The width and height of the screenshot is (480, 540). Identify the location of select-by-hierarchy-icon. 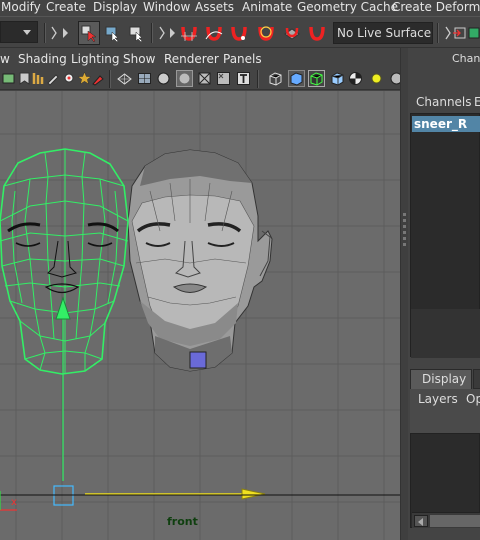
(89, 33).